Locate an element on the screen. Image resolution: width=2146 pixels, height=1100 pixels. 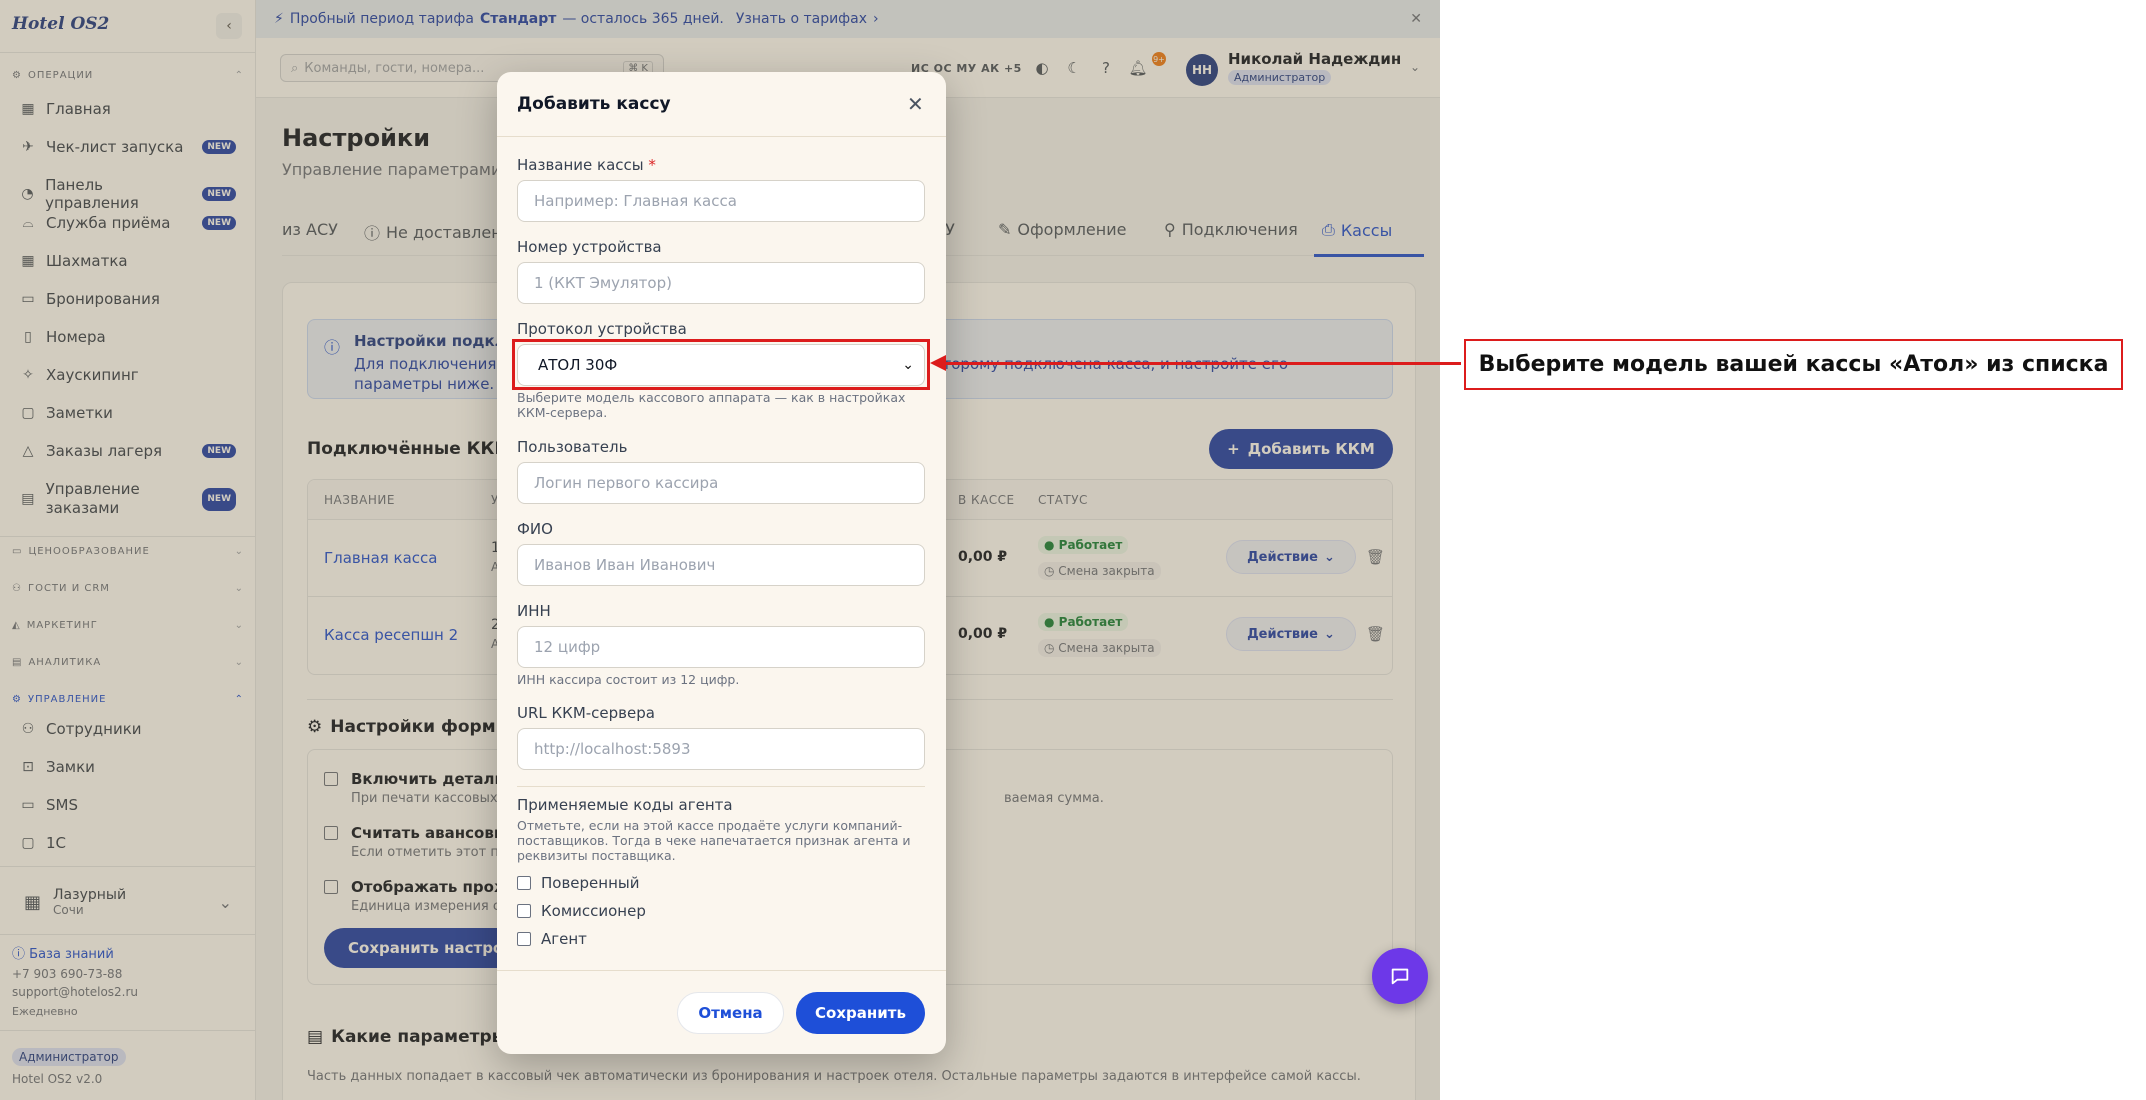
agent-option-commission: Комиссионер is located at coordinates (581, 911).